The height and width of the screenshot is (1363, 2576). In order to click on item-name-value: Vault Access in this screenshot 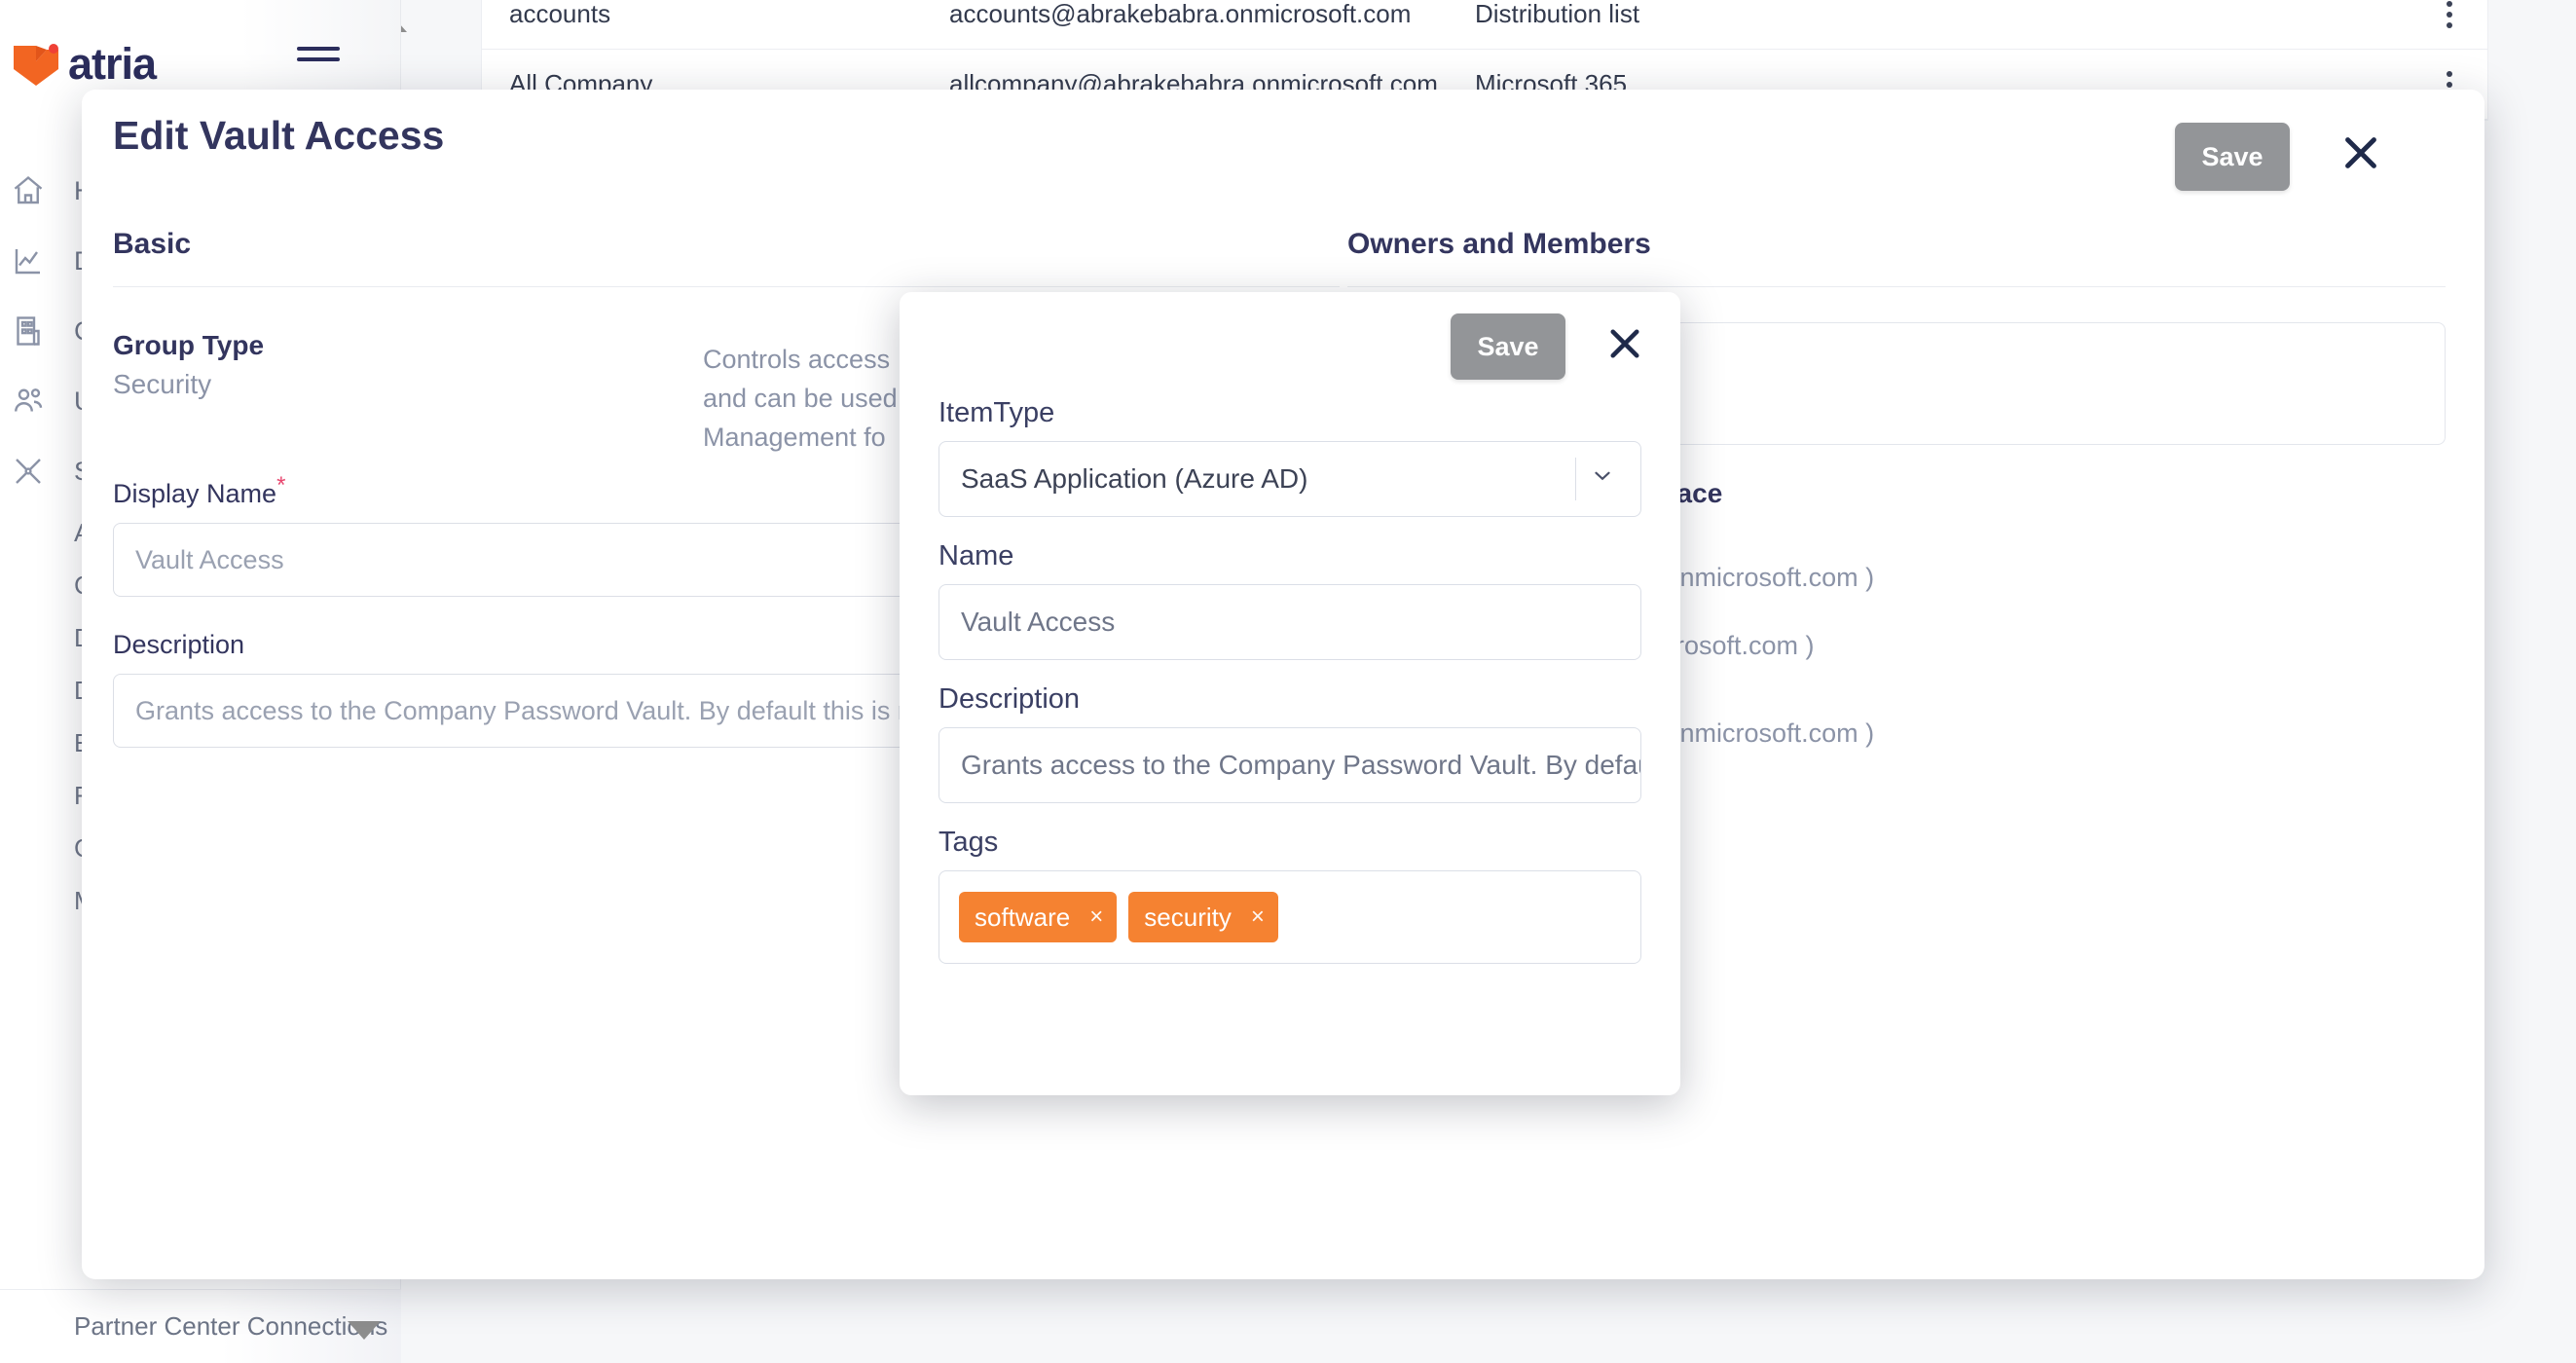, I will do `click(1038, 622)`.